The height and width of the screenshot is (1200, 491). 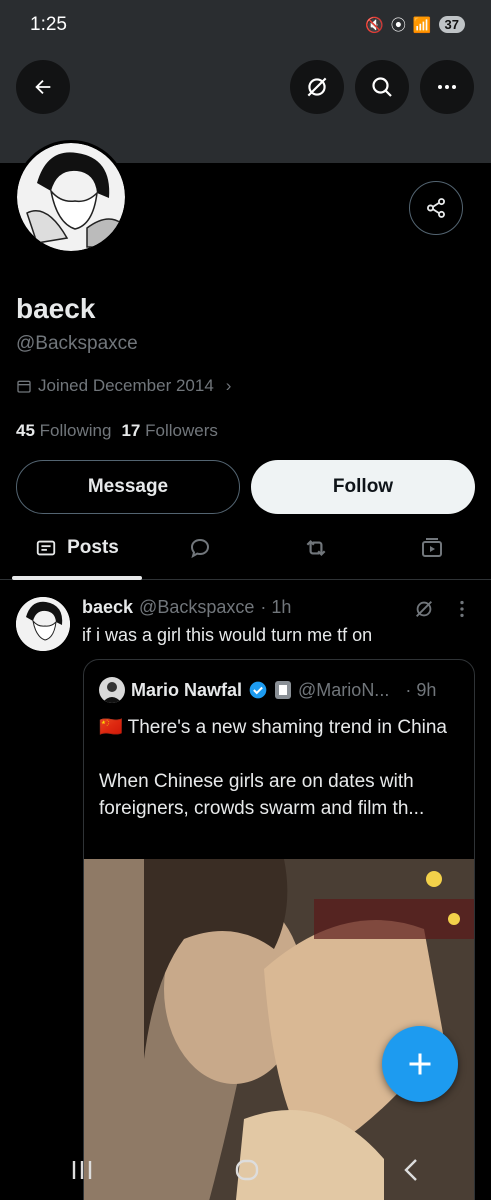 What do you see at coordinates (398, 25) in the screenshot?
I see `location-icon: ⦿` at bounding box center [398, 25].